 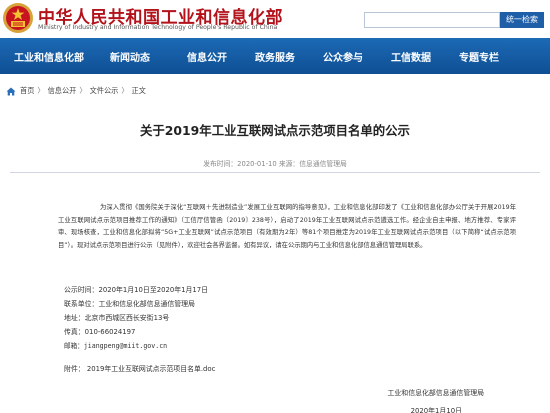 What do you see at coordinates (275, 172) in the screenshot?
I see `divider` at bounding box center [275, 172].